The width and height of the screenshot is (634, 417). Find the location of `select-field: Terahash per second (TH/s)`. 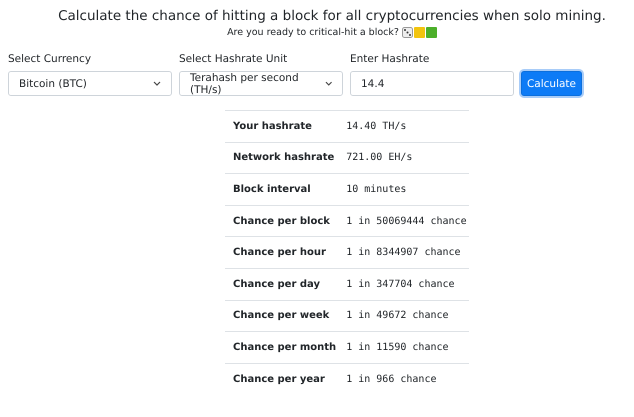

select-field: Terahash per second (TH/s) is located at coordinates (261, 83).